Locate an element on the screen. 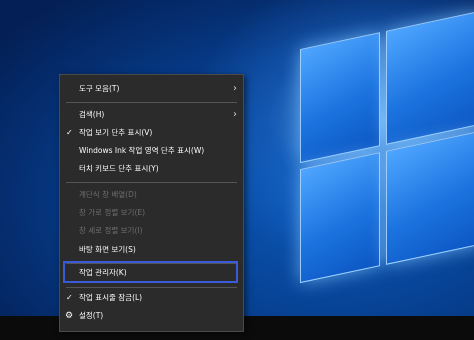 This screenshot has width=474, height=340. gear-icon: ⚙ is located at coordinates (69, 316).